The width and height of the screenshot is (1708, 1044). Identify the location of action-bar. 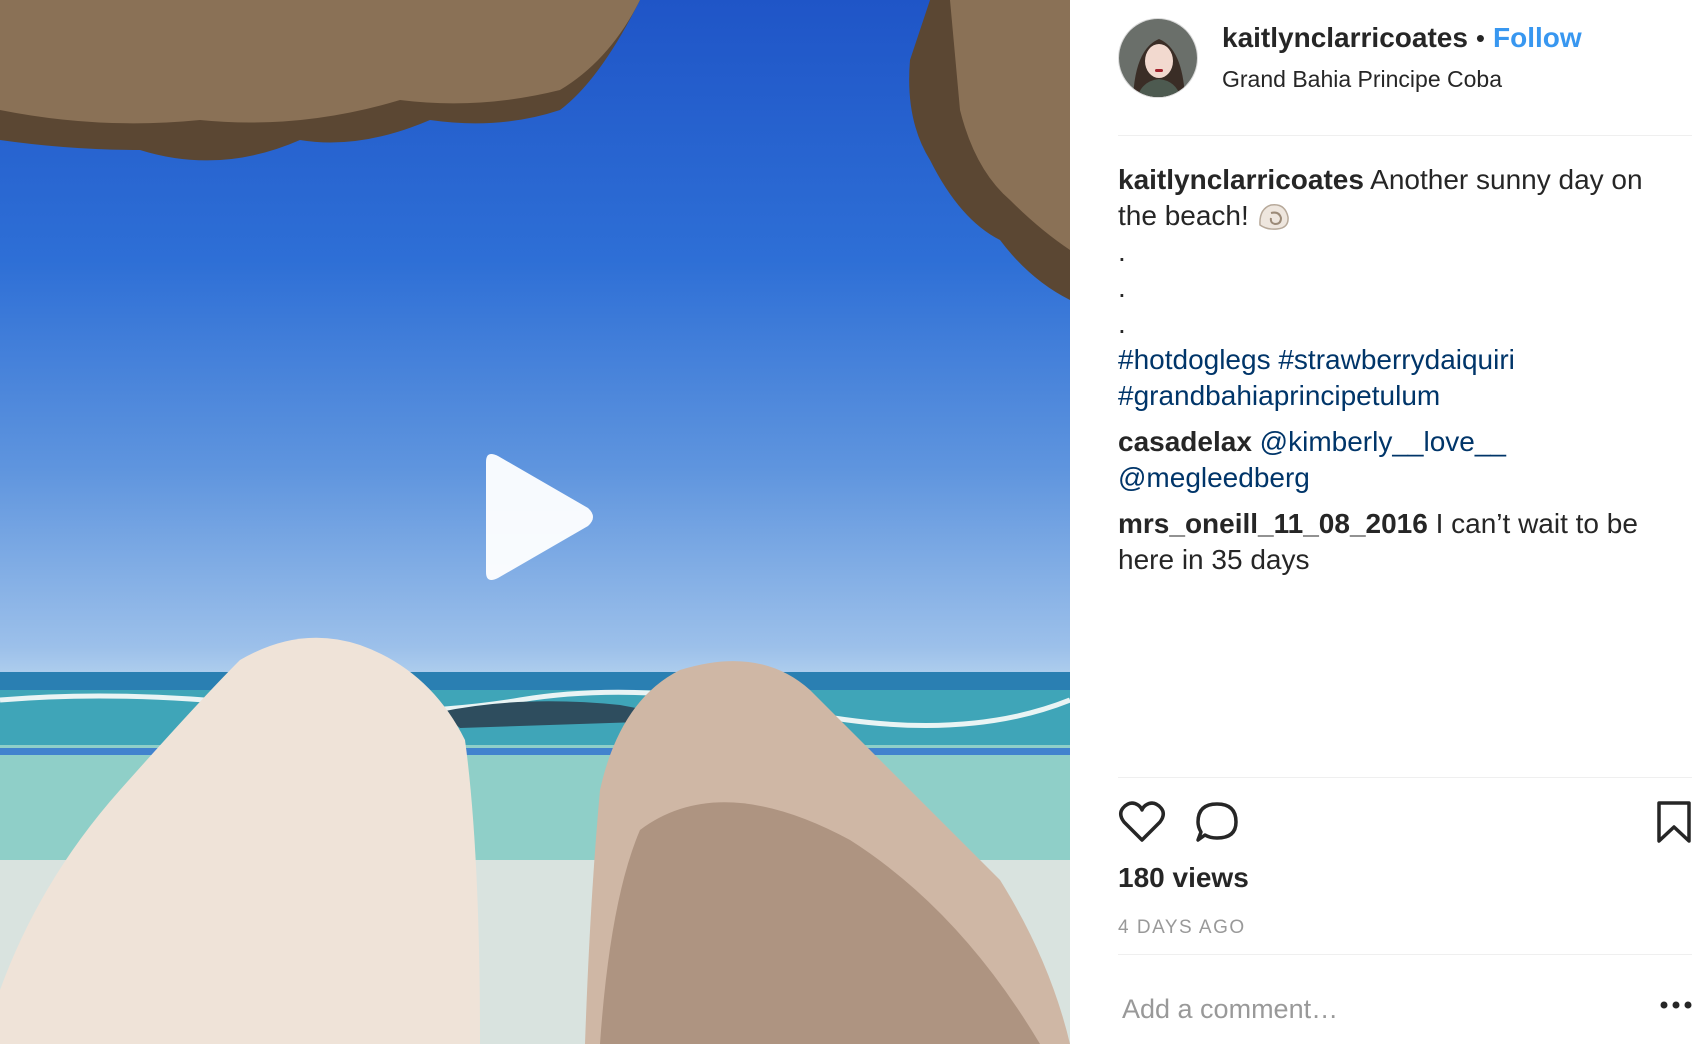
(1405, 825).